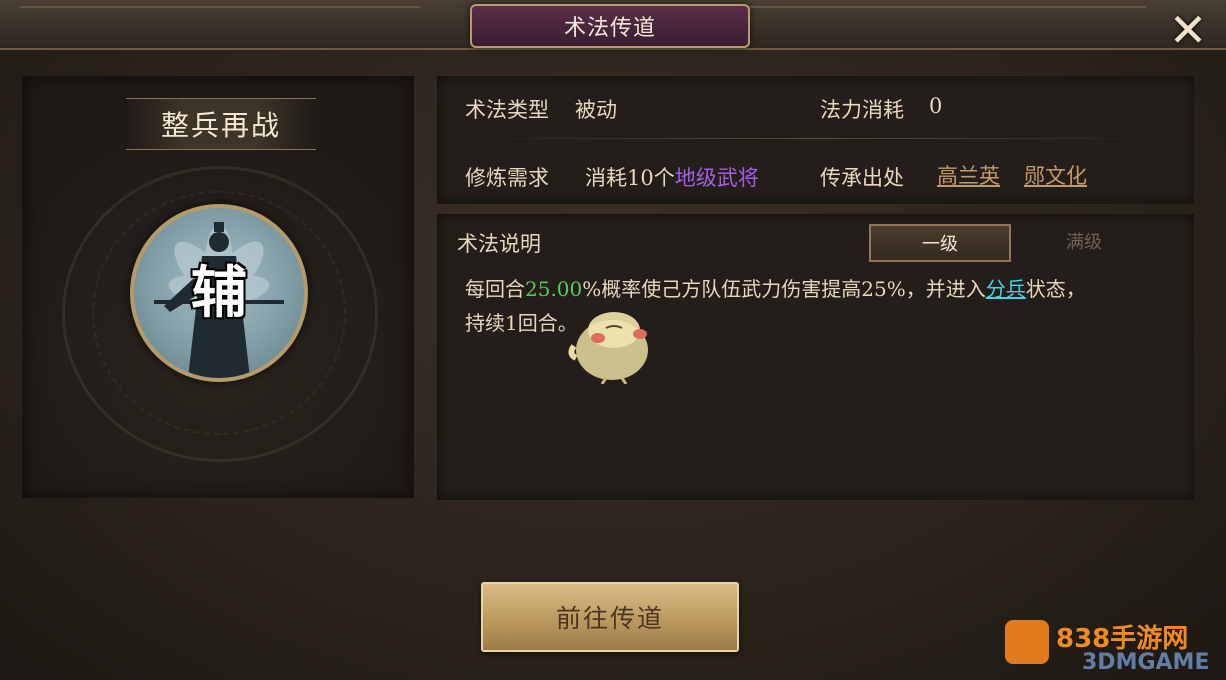 The height and width of the screenshot is (680, 1226). I want to click on train-label: 修炼需求, so click(507, 178).